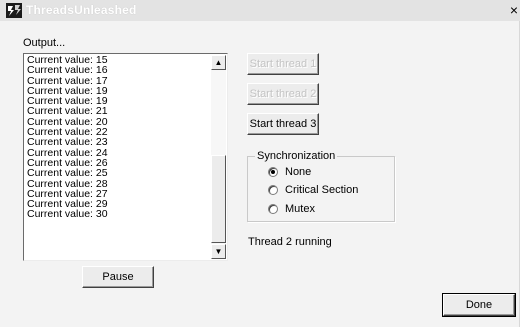 Image resolution: width=520 pixels, height=327 pixels. I want to click on close-icon: ×, so click(514, 10).